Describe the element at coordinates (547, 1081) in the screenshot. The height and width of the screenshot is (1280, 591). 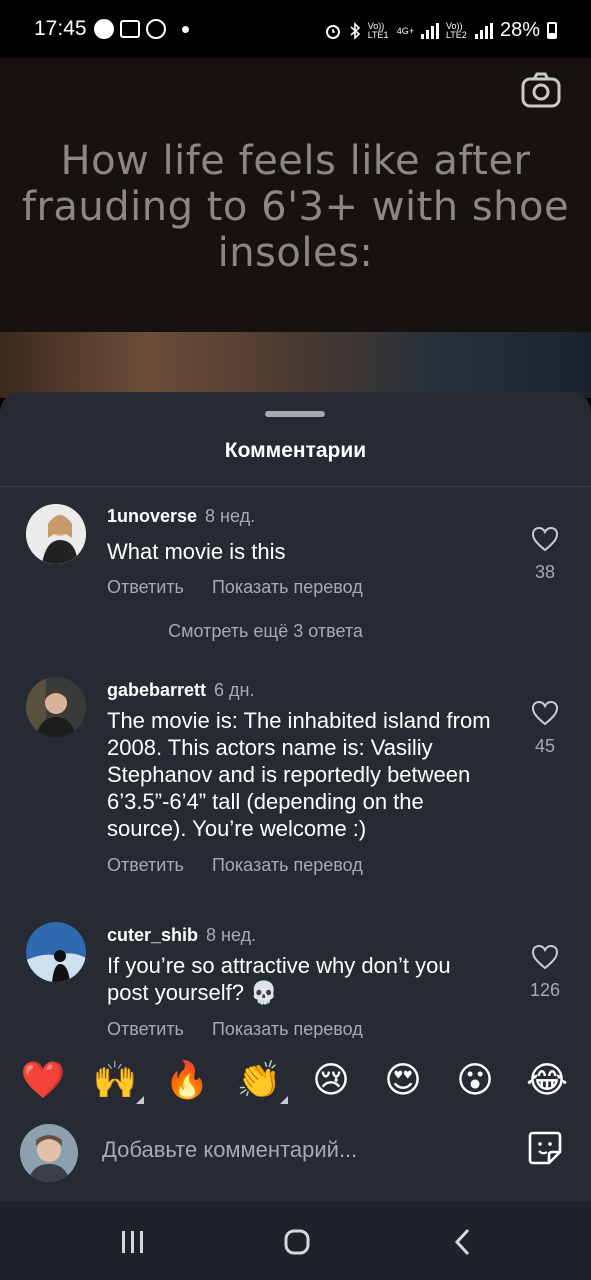
I see `emoji-laugh-button: 😂` at that location.